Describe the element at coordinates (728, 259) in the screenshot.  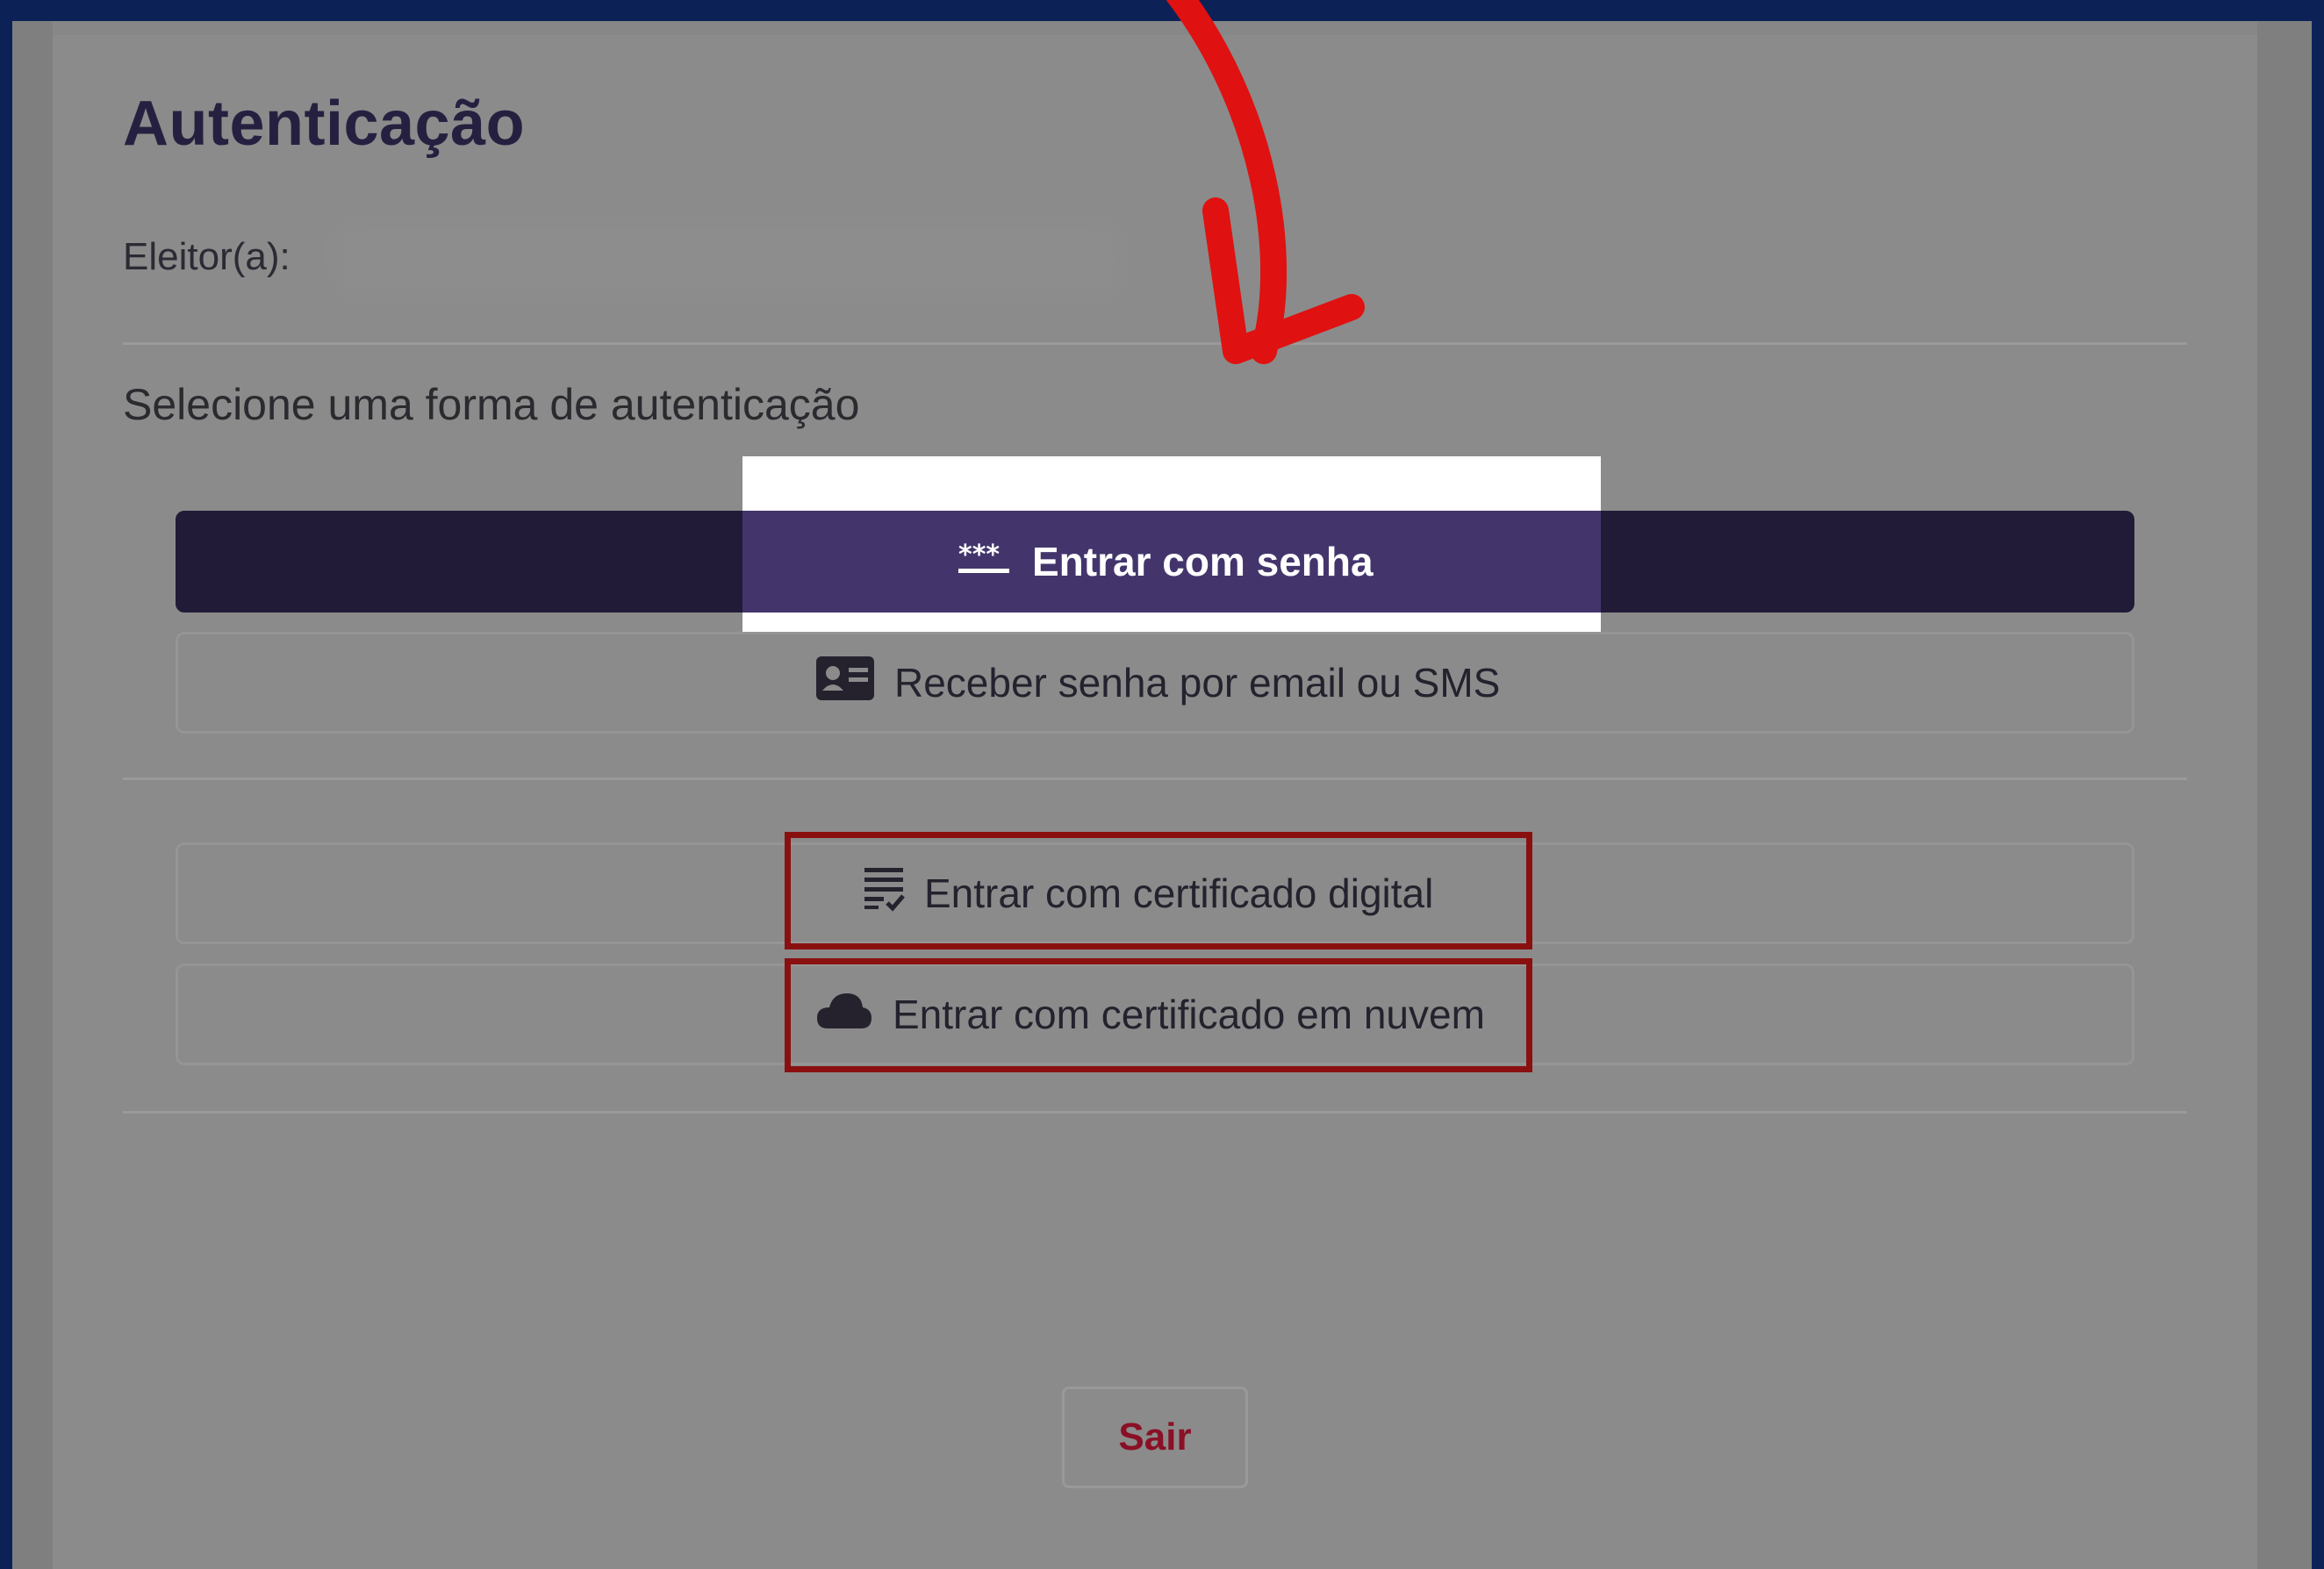
I see `voter-name-redacted` at that location.